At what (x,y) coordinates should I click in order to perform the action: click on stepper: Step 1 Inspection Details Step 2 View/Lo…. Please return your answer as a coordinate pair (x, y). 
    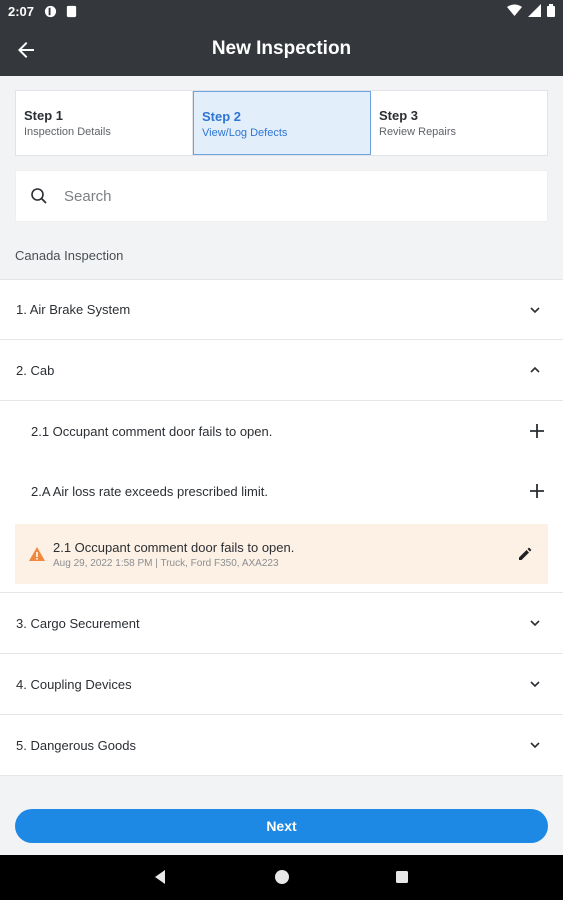
    Looking at the image, I should click on (281, 123).